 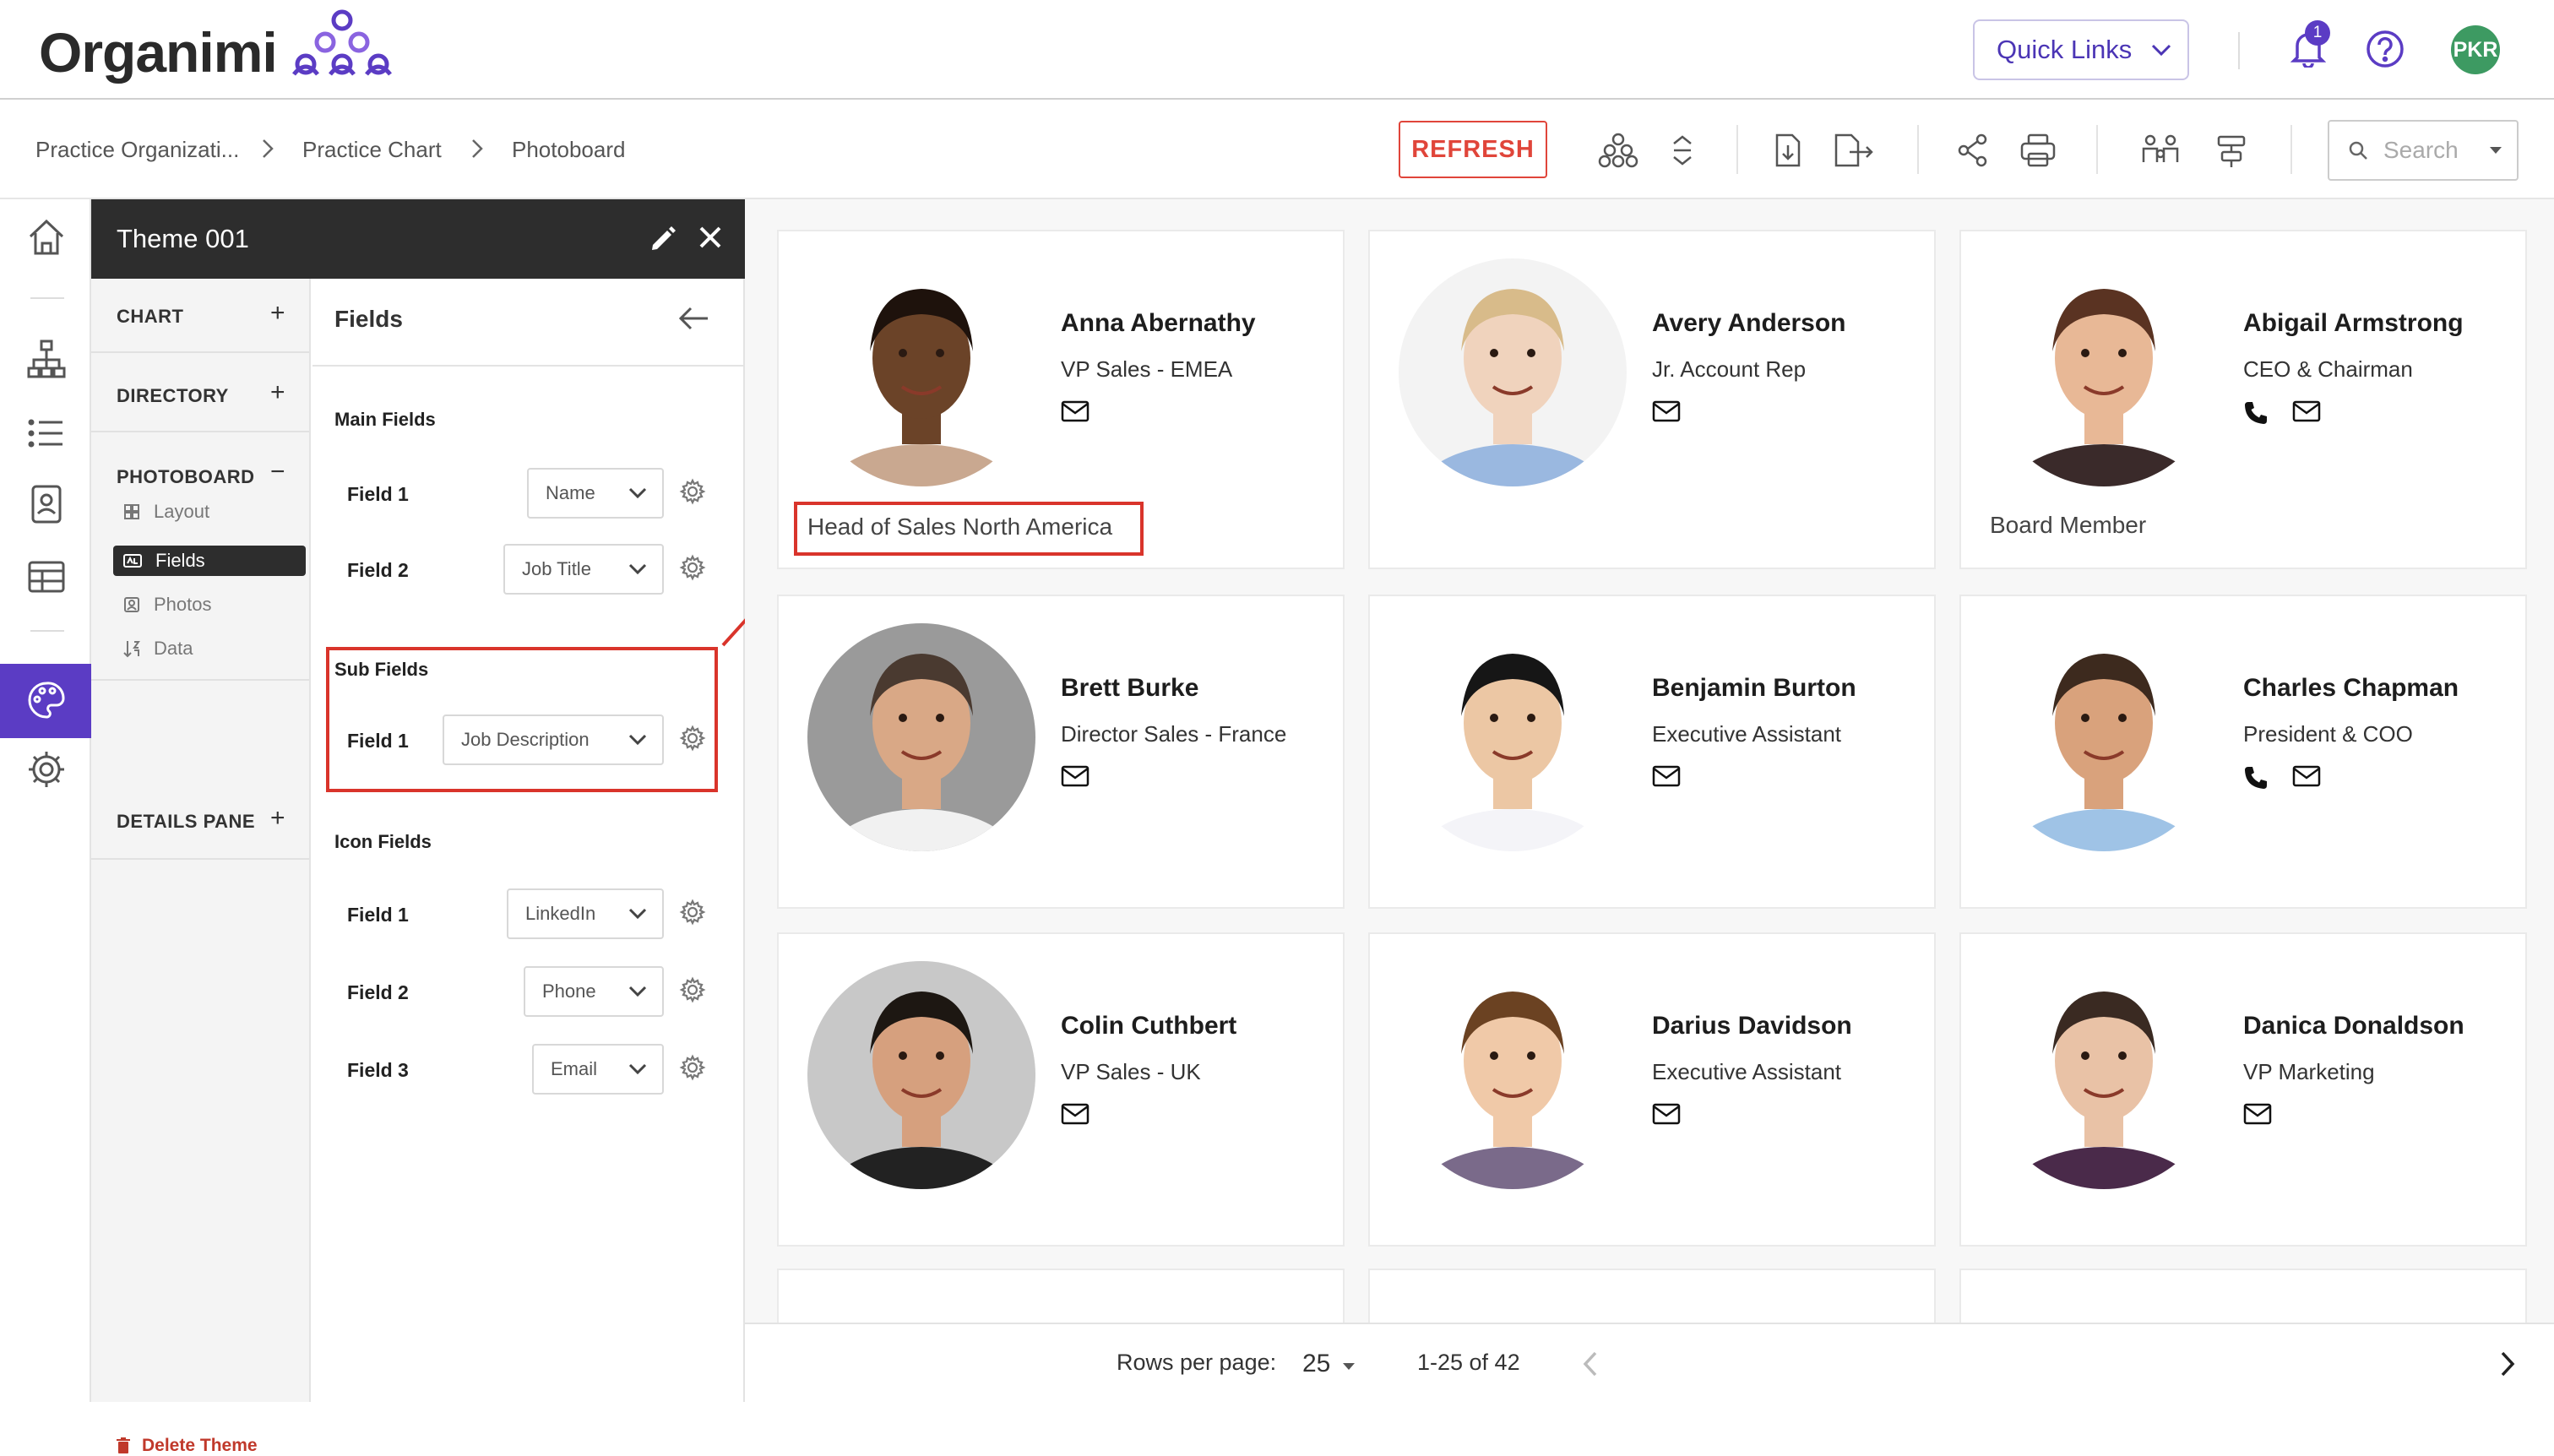 What do you see at coordinates (663, 239) in the screenshot?
I see `edit-pencil-icon` at bounding box center [663, 239].